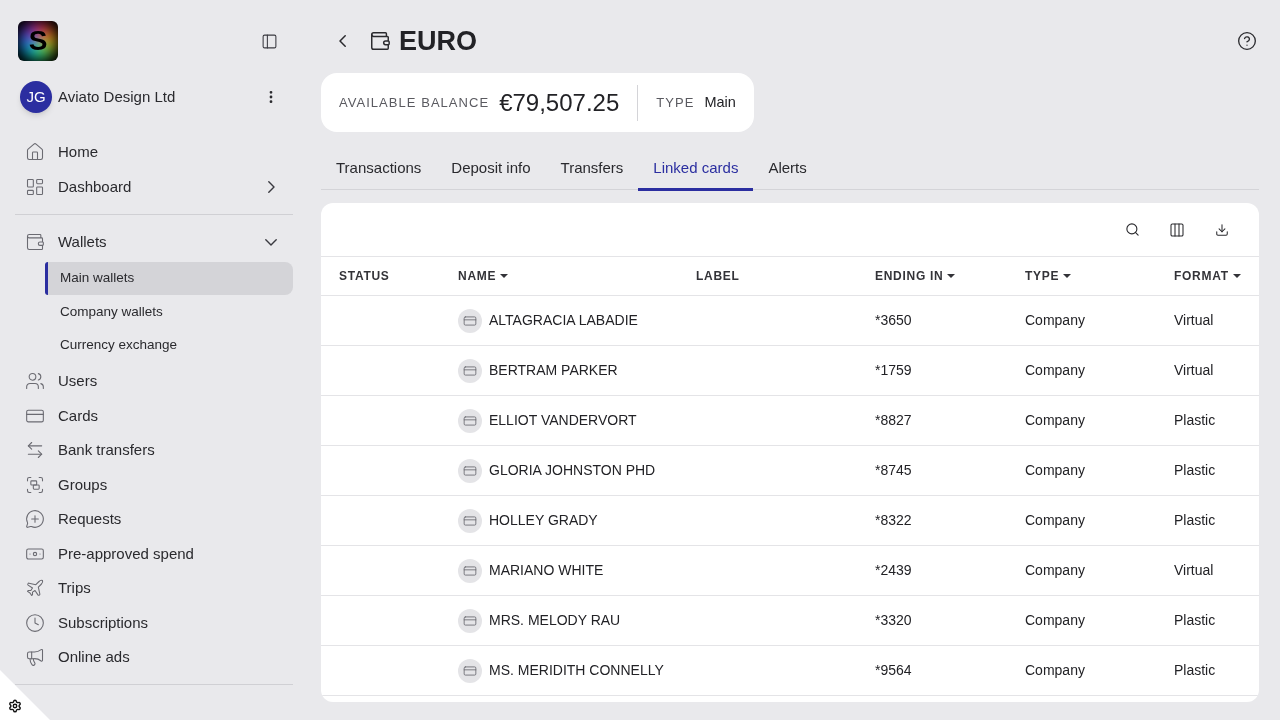  I want to click on chat-bubble-plus-icon, so click(35, 519).